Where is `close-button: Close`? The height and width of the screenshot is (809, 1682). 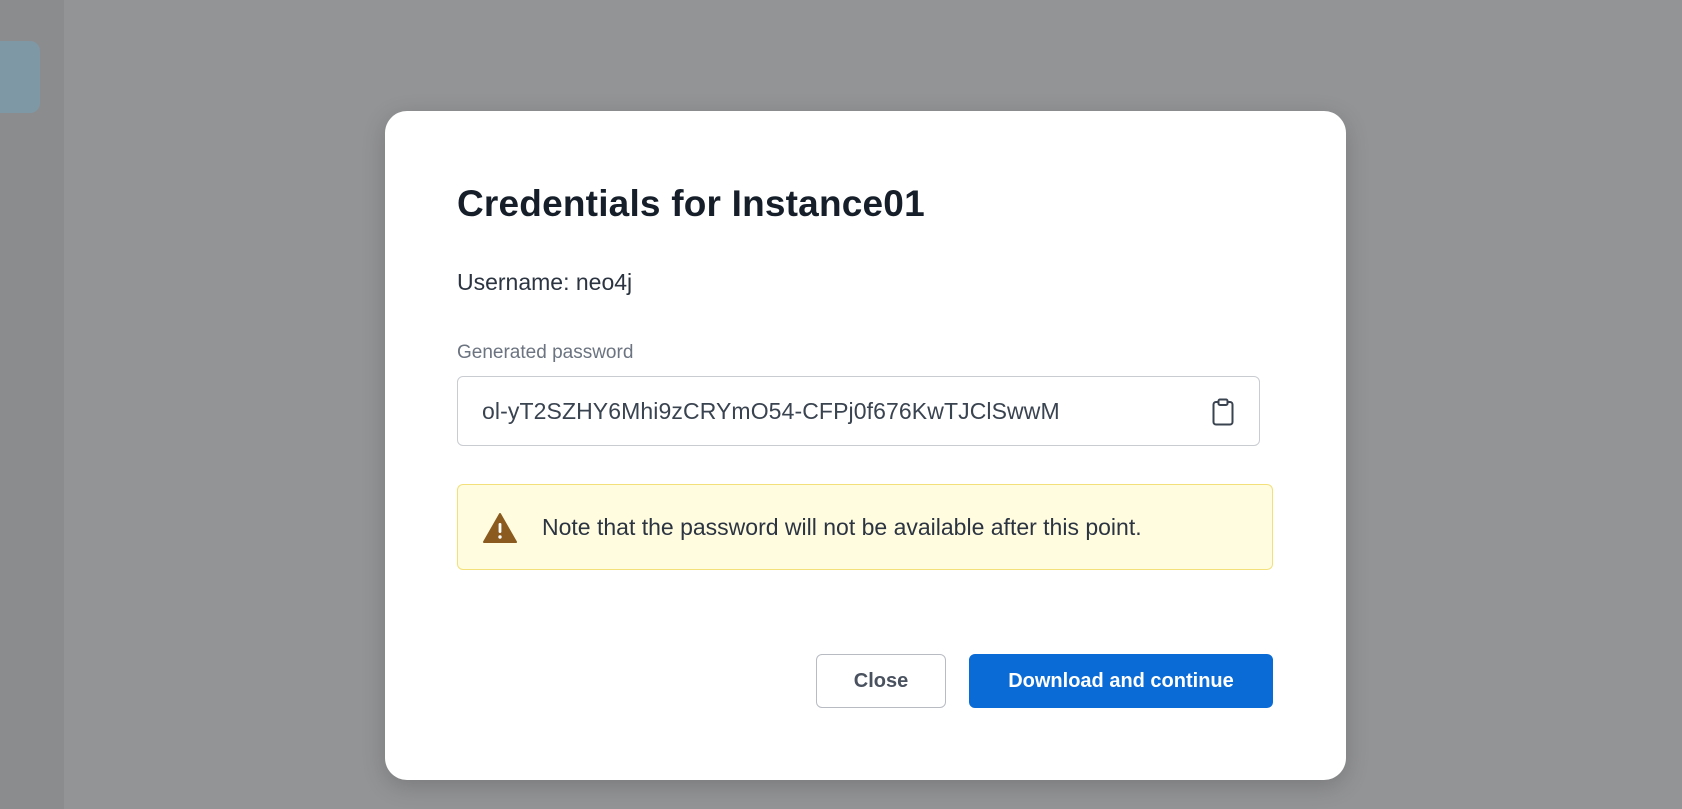 close-button: Close is located at coordinates (881, 681).